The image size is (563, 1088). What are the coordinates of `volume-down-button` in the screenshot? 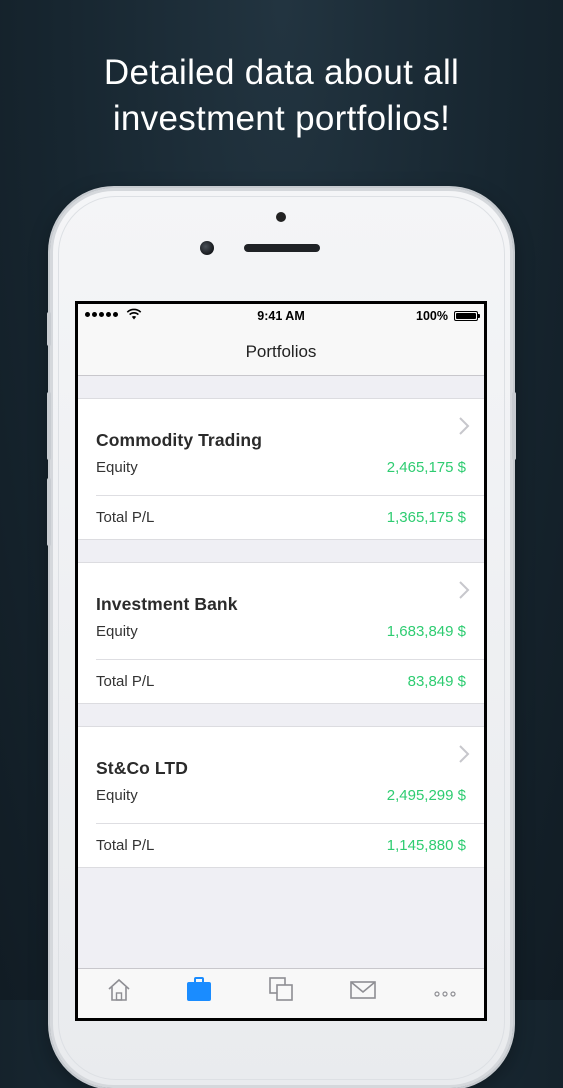 It's located at (49, 512).